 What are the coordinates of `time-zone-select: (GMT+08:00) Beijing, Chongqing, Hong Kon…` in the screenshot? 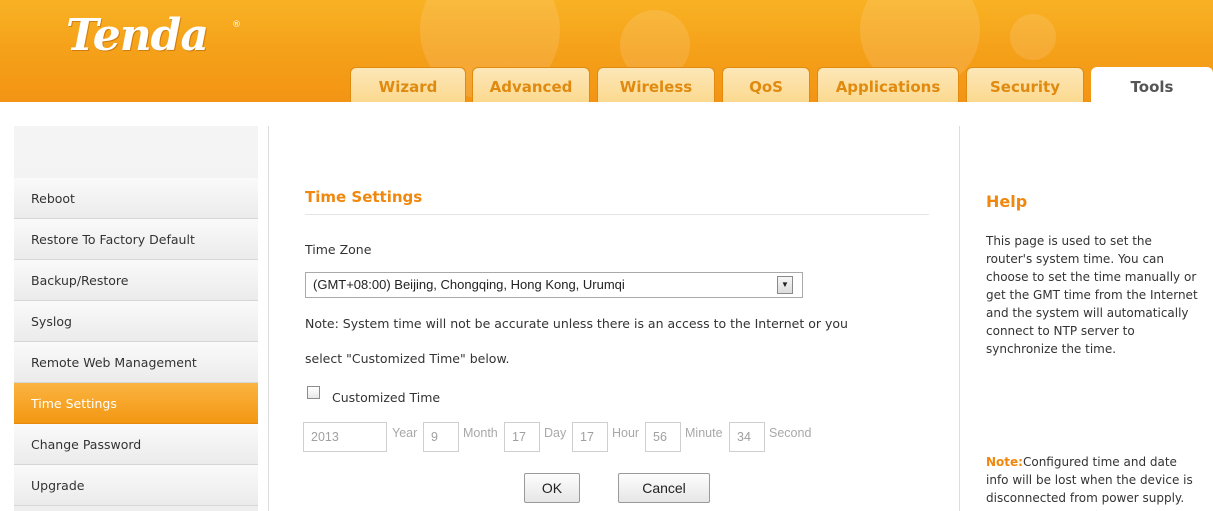 It's located at (554, 285).